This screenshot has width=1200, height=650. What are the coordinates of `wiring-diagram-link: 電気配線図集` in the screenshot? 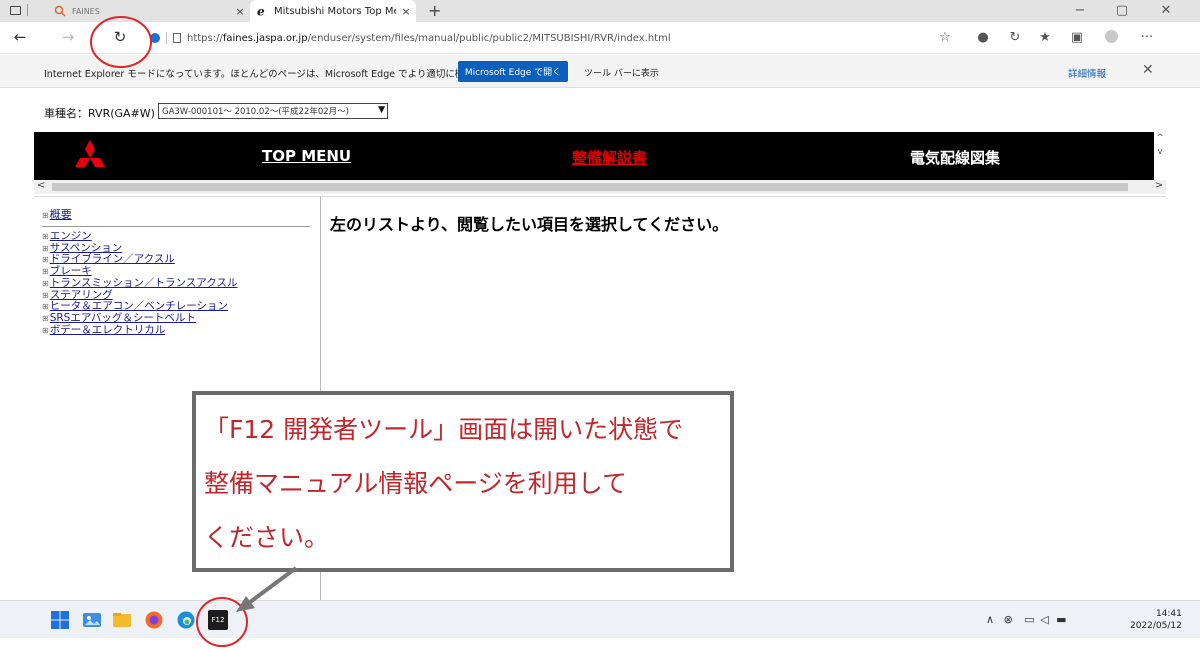 It's located at (955, 157).